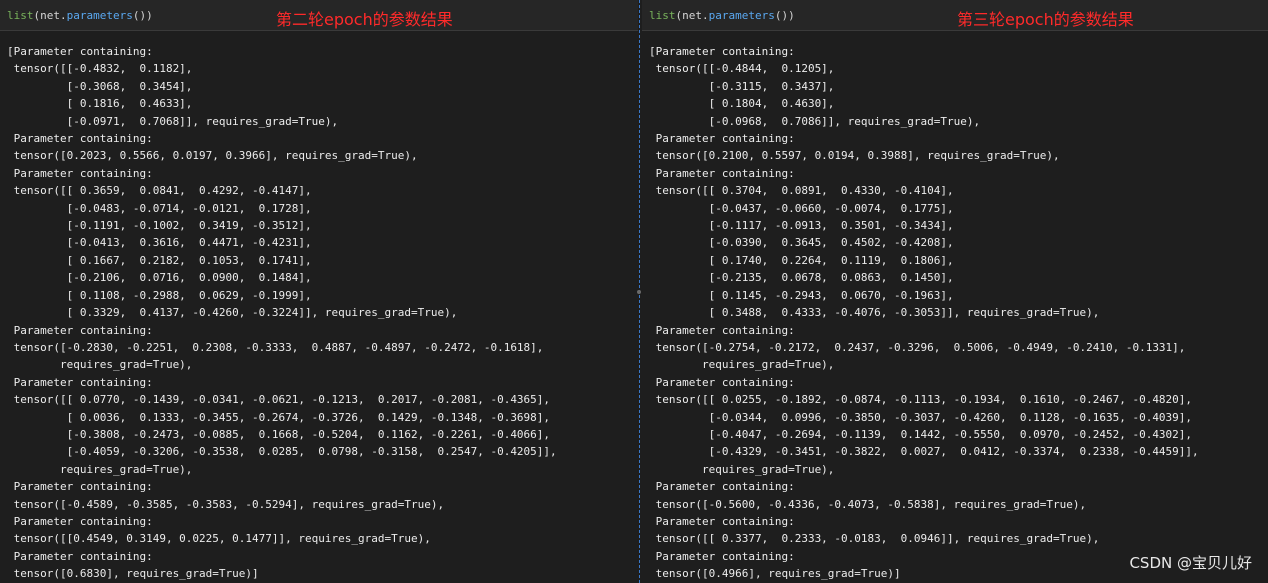  Describe the element at coordinates (50, 15) in the screenshot. I see `left-code-open: (net.` at that location.